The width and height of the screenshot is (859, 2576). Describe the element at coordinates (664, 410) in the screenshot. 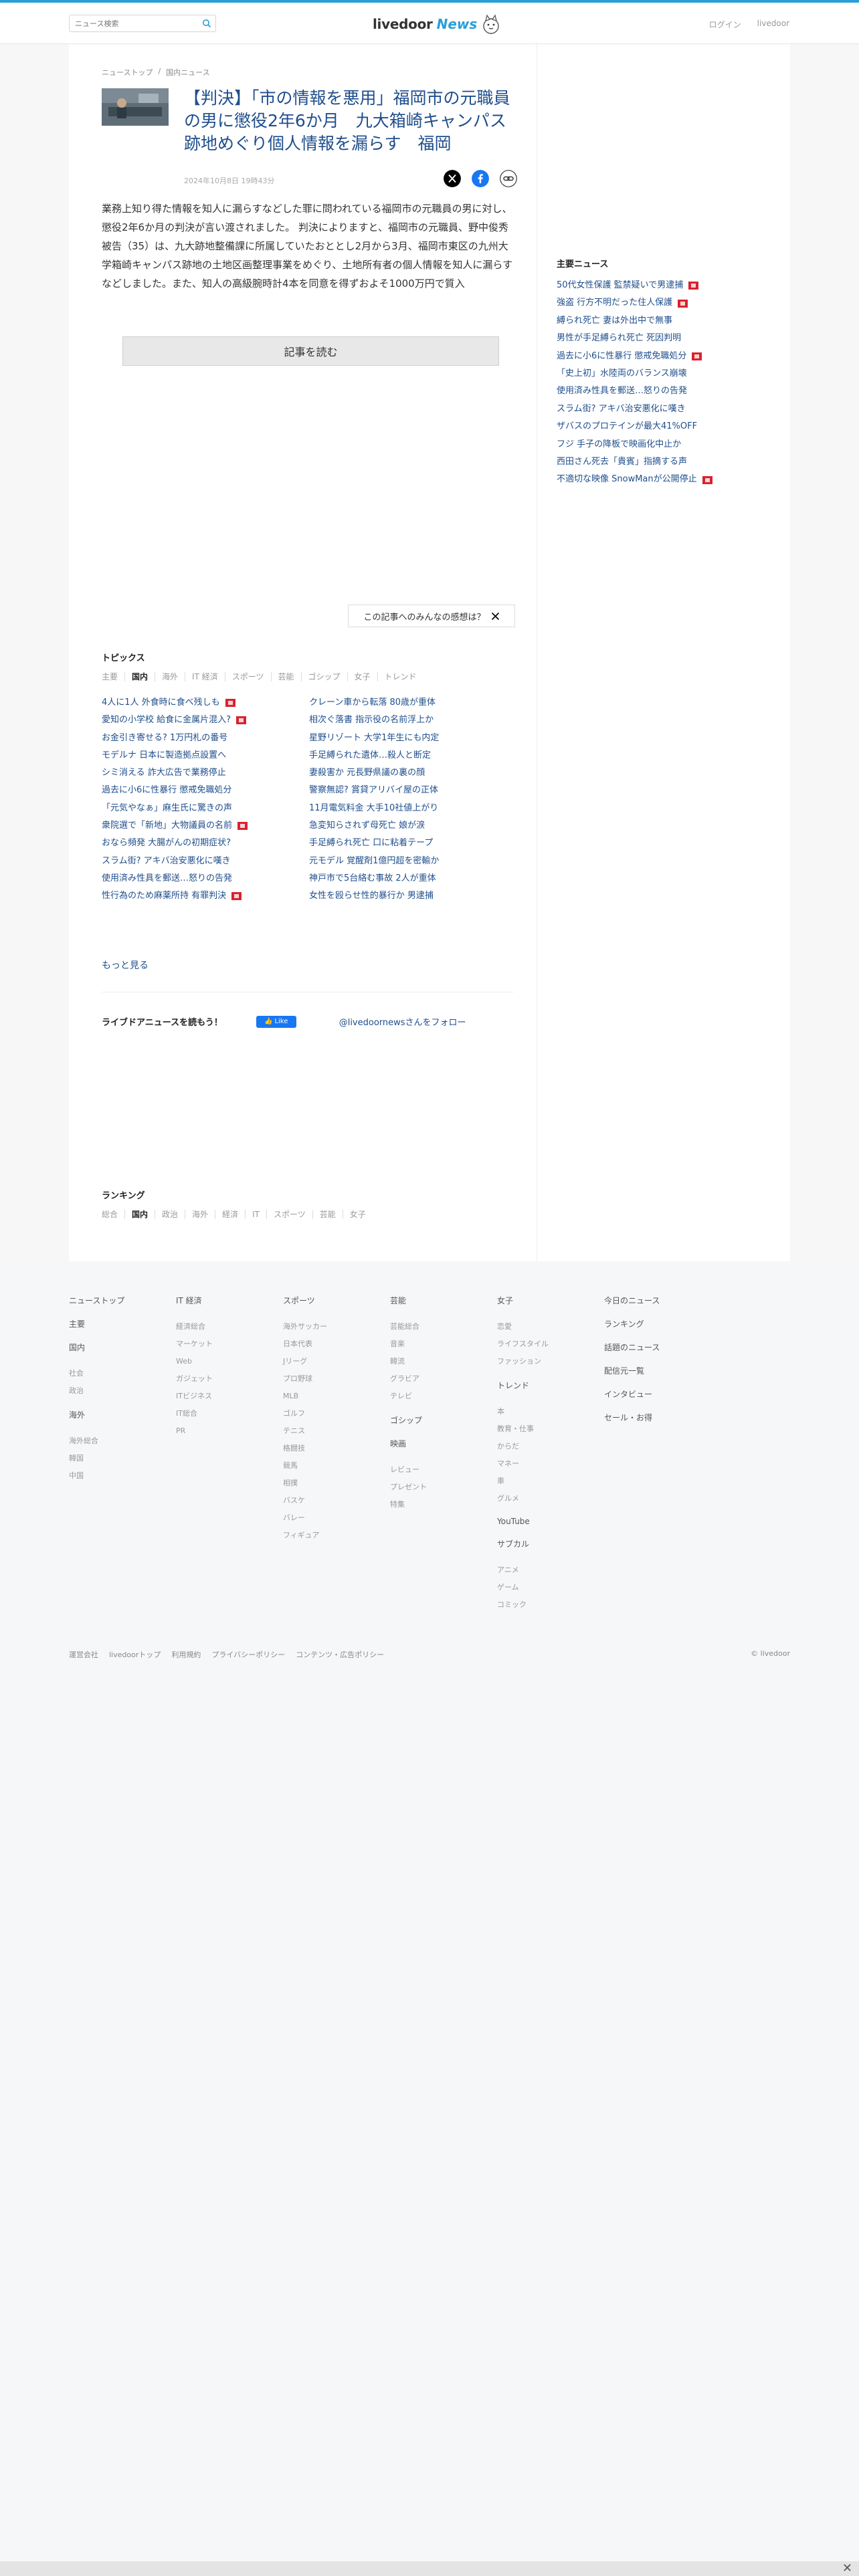

I see `sidebar-news-item: スラム街? アキバ治安悪化に嘆き` at that location.